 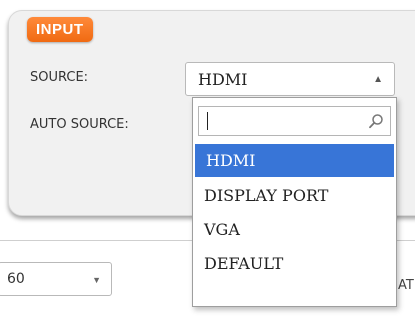 I want to click on search-icon, so click(x=376, y=121).